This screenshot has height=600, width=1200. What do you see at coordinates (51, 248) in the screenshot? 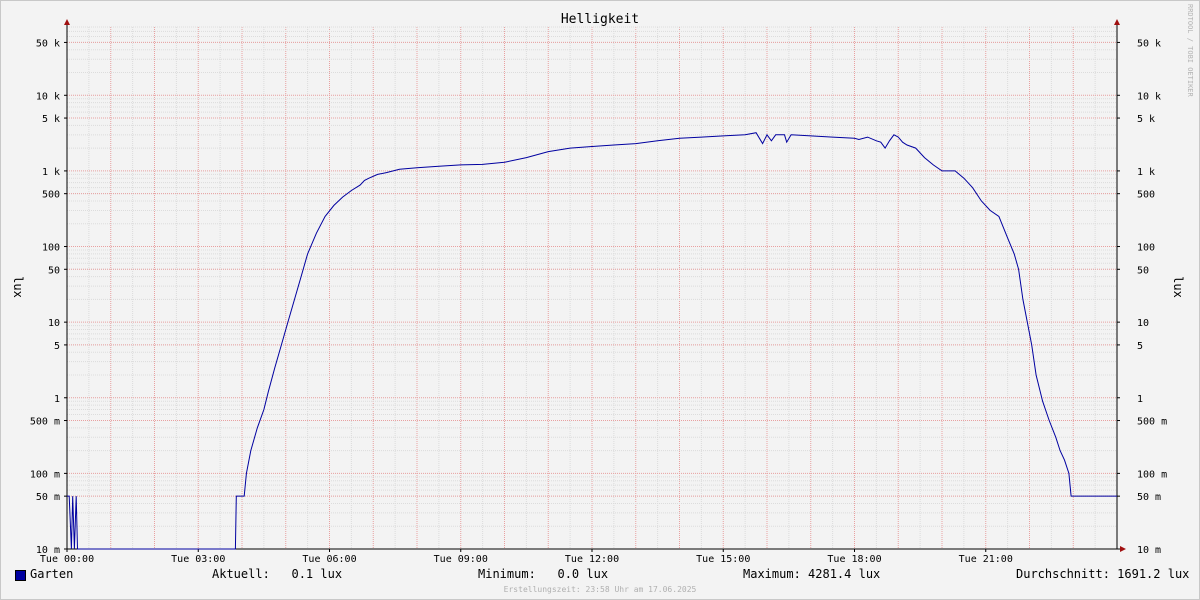
I see `y-tick-label-left: 100` at bounding box center [51, 248].